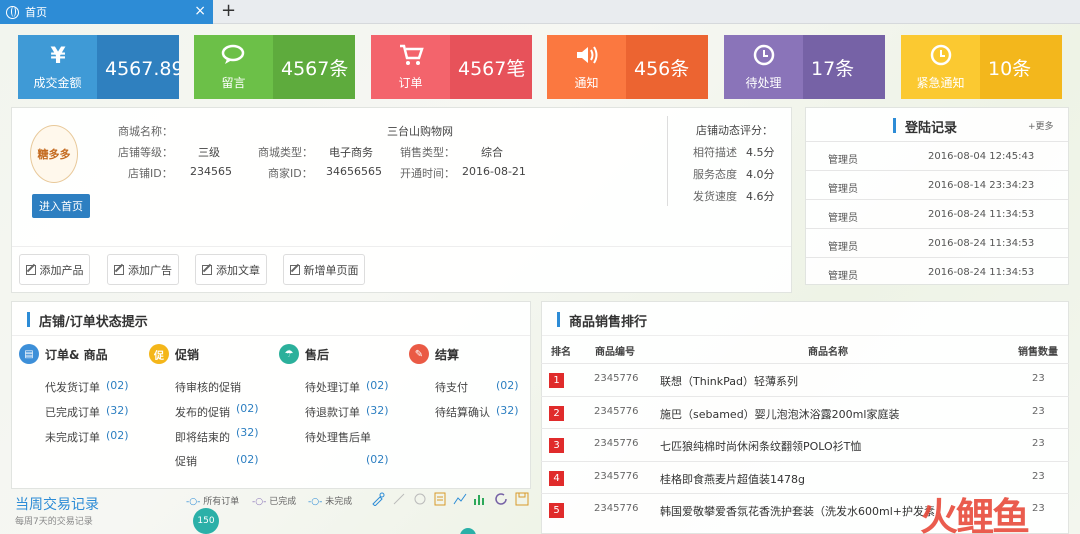 Image resolution: width=1080 pixels, height=534 pixels. Describe the element at coordinates (975, 514) in the screenshot. I see `watermark: 火鲤鱼` at that location.